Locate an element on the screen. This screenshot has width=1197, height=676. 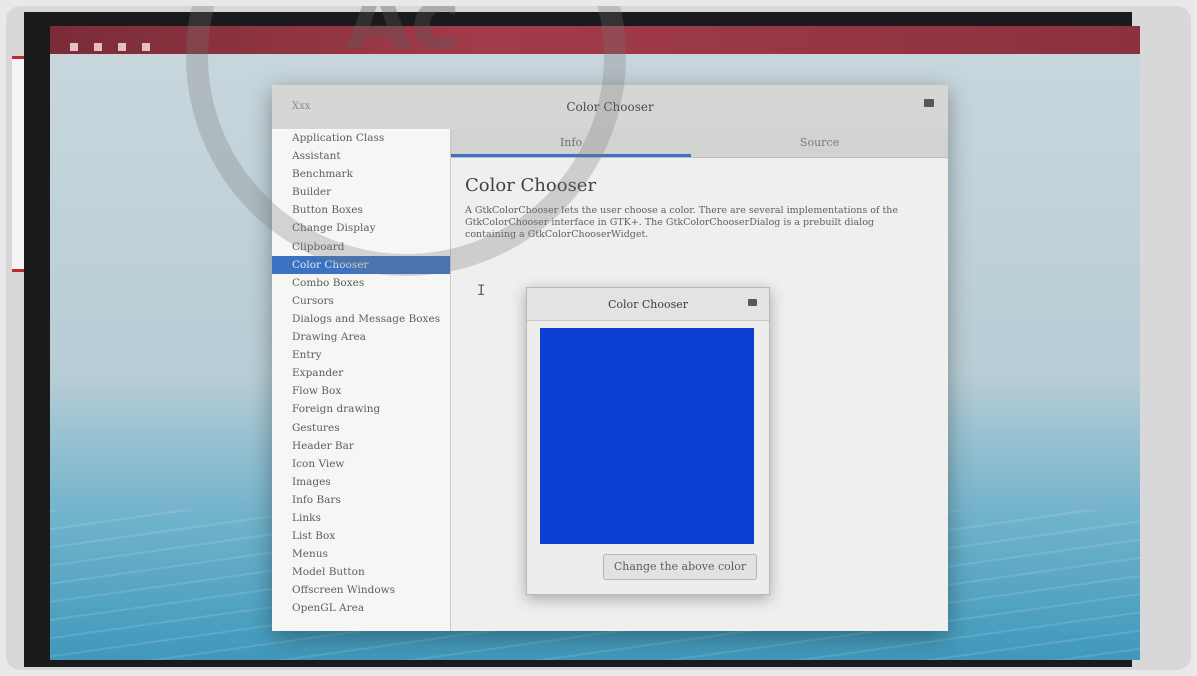
sidebar-item: Gestures is located at coordinates (361, 428).